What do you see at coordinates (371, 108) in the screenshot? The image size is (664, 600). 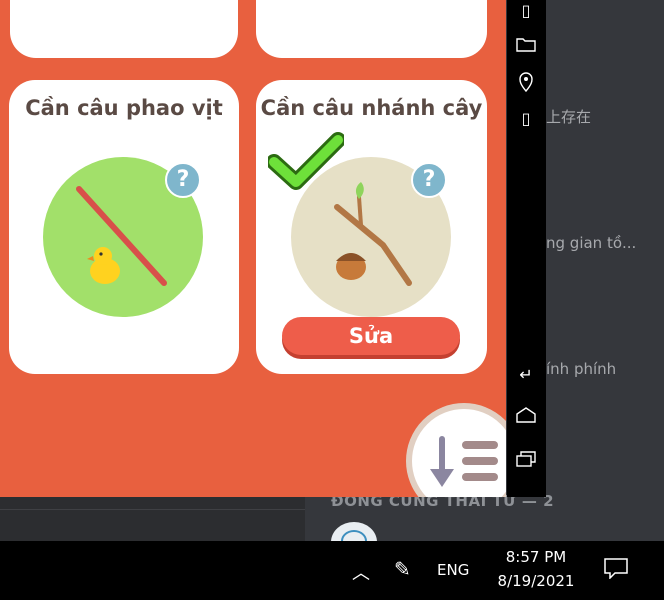 I see `item-title: Cần câu nhánh cây` at bounding box center [371, 108].